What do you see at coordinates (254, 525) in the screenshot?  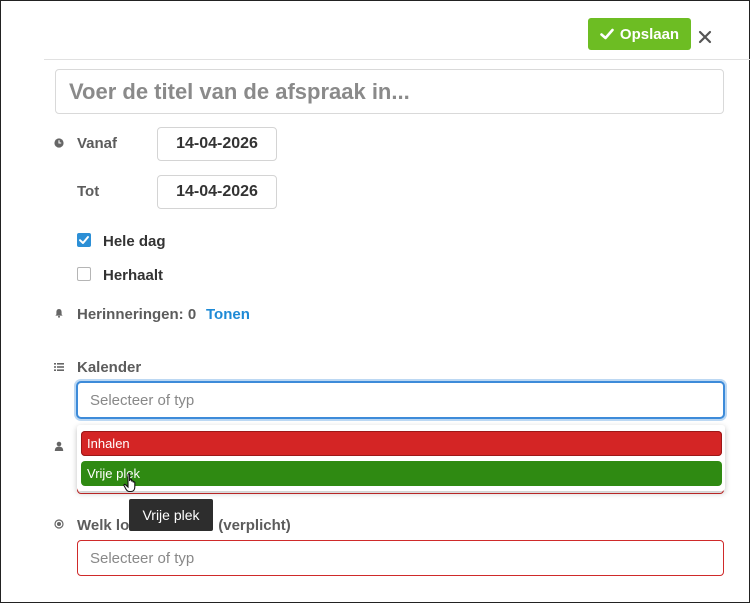 I see `location-label-tail: (verplicht)` at bounding box center [254, 525].